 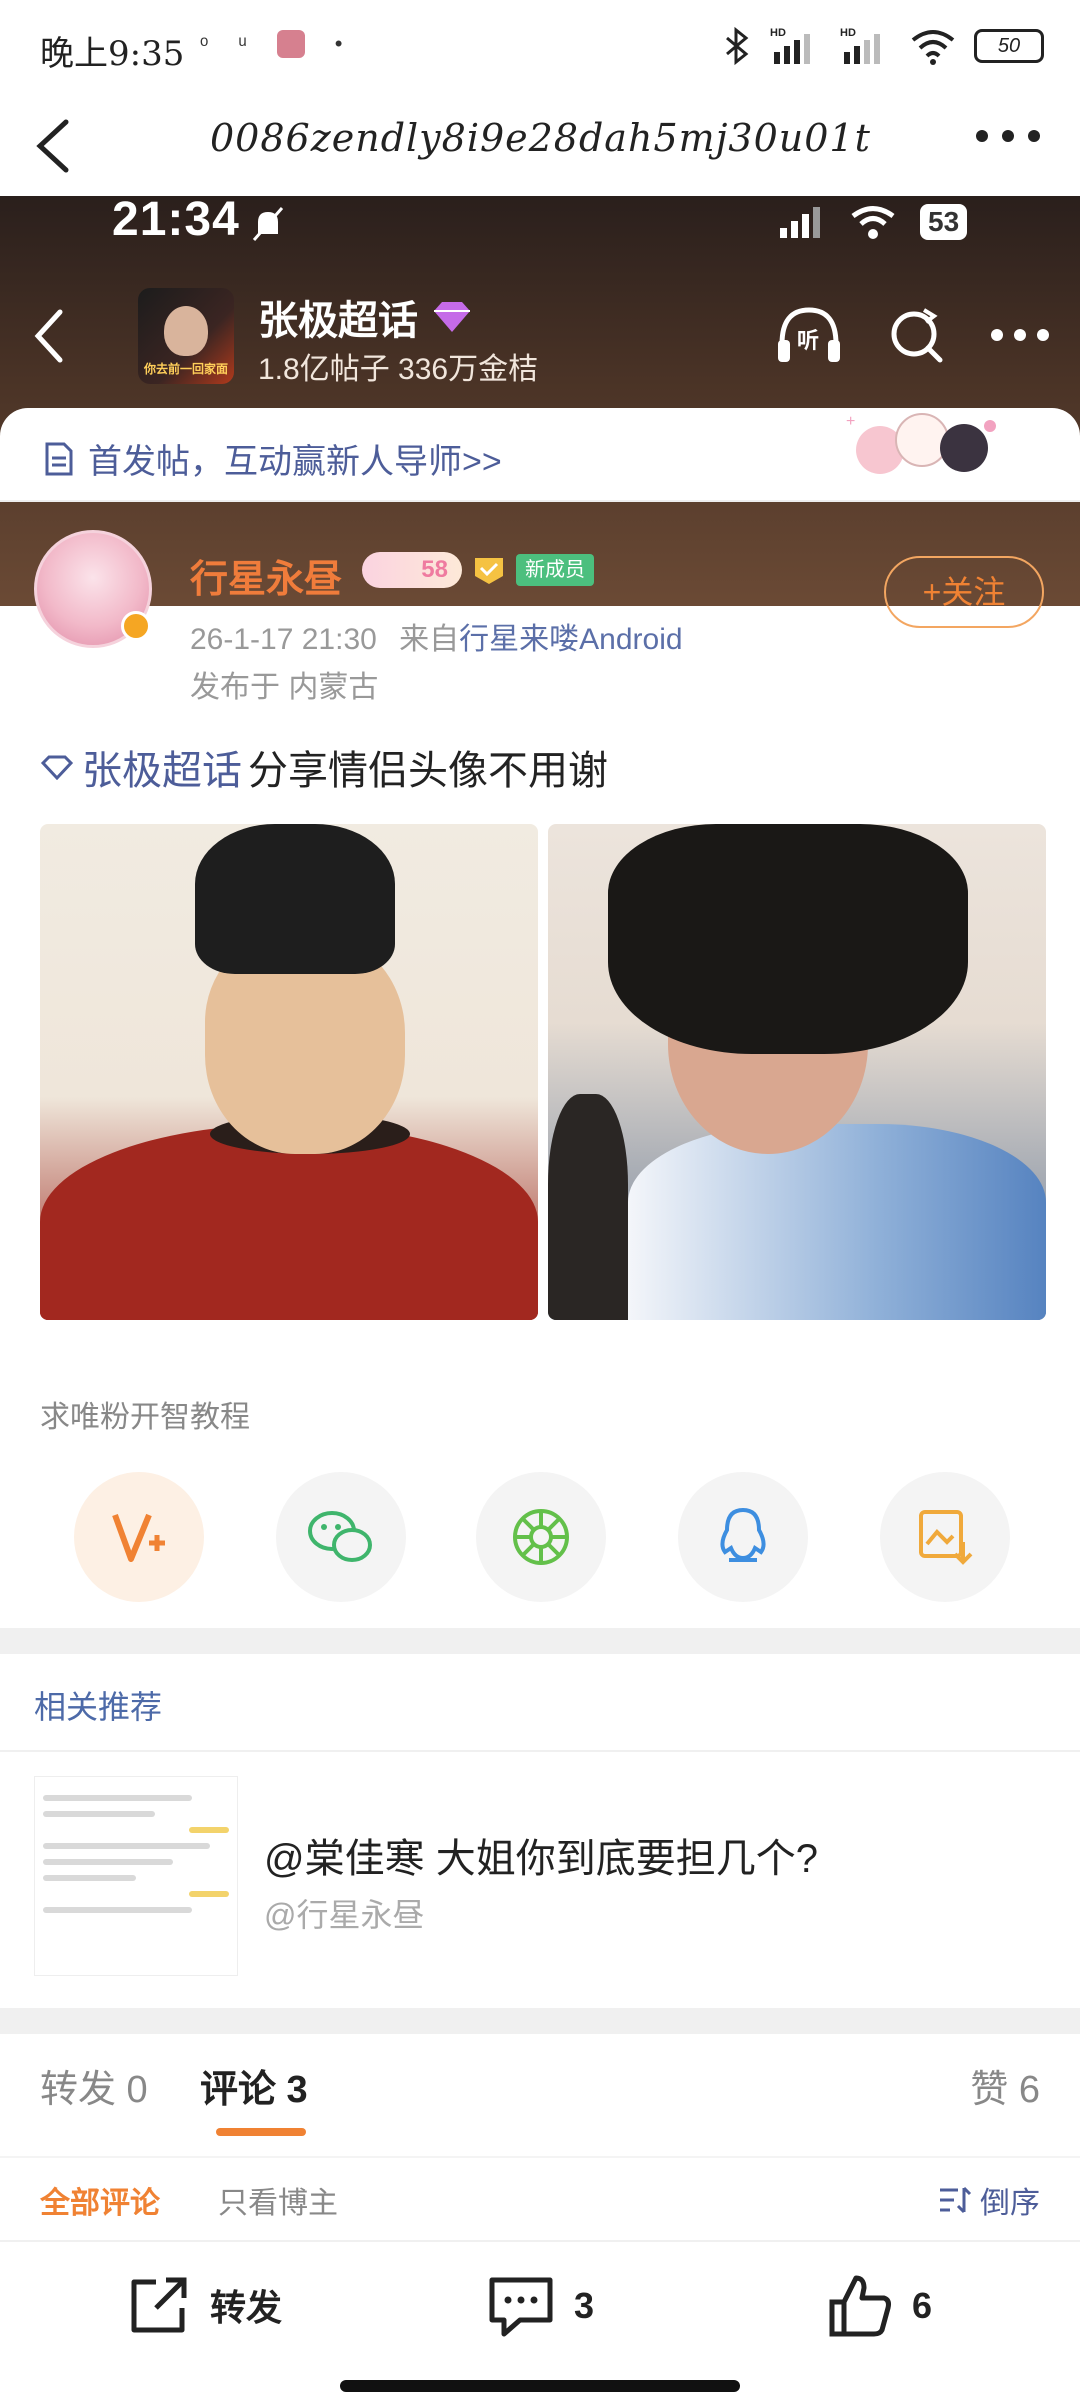 What do you see at coordinates (790, 45) in the screenshot?
I see `signal-icon-1: HD` at bounding box center [790, 45].